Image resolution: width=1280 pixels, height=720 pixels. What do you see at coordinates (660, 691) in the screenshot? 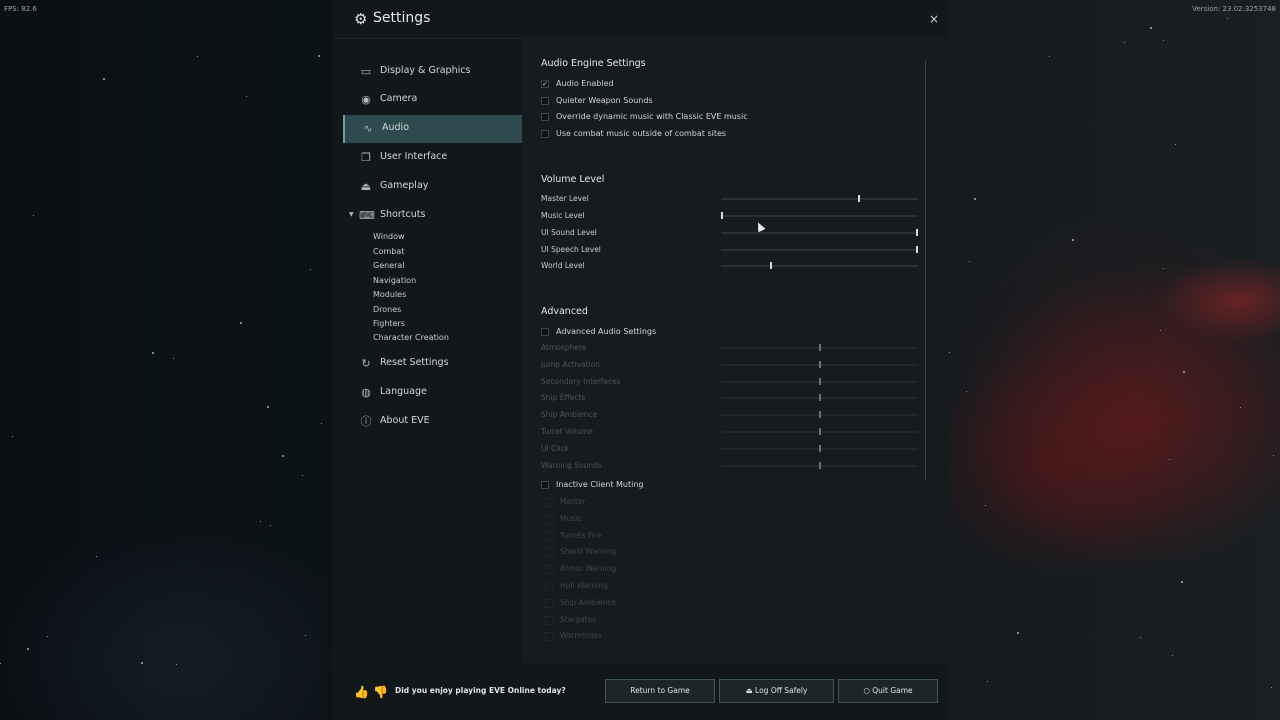
I see `return-to-game-button: Return to Game` at bounding box center [660, 691].